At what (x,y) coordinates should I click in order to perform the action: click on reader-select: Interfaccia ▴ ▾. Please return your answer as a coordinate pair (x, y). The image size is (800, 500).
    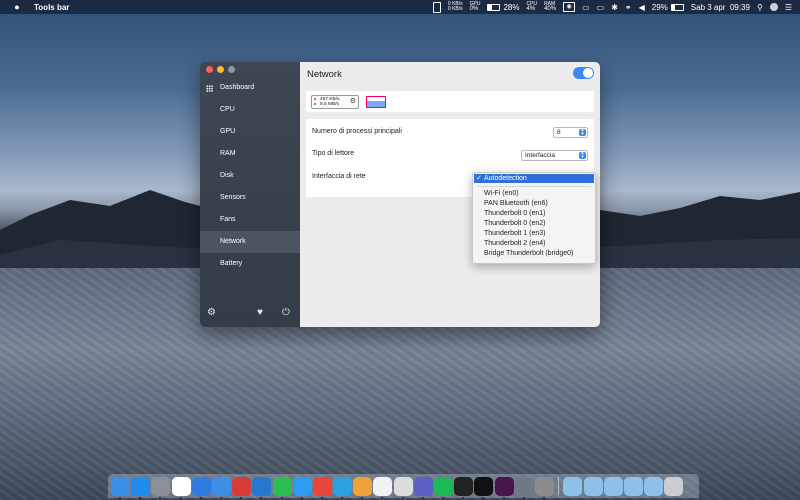
    Looking at the image, I should click on (554, 155).